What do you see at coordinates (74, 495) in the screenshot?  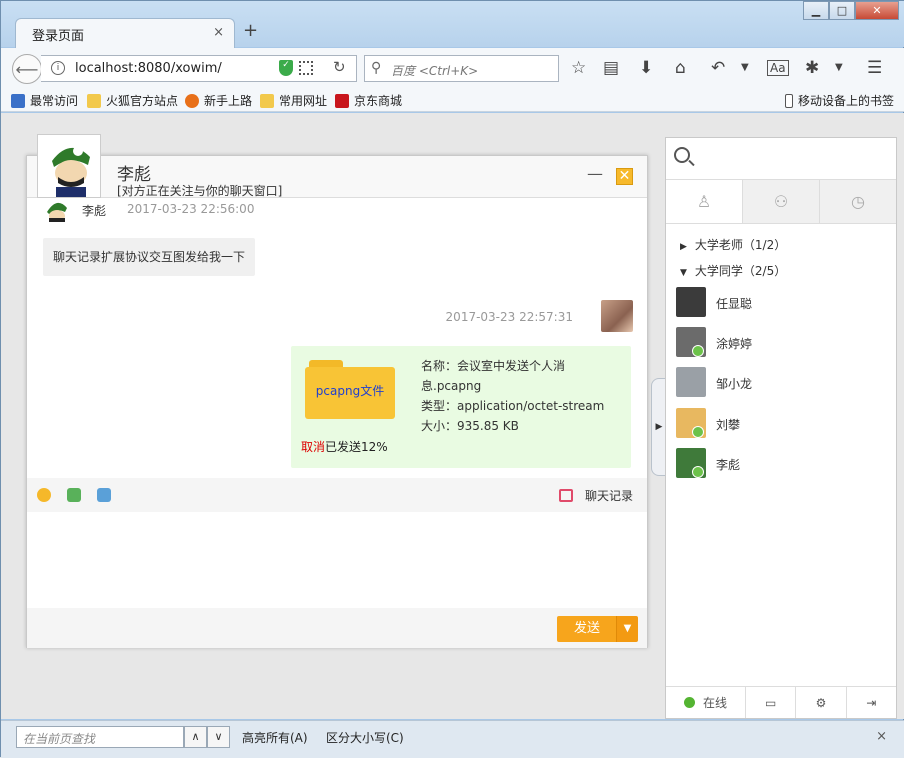 I see `image-icon` at bounding box center [74, 495].